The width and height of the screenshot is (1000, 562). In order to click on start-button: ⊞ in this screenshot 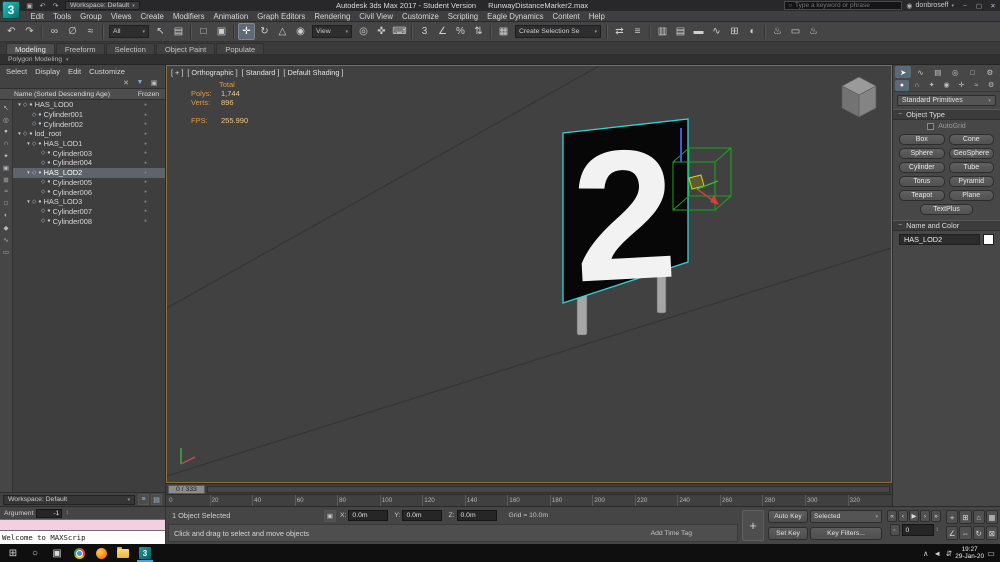, I will do `click(13, 553)`.